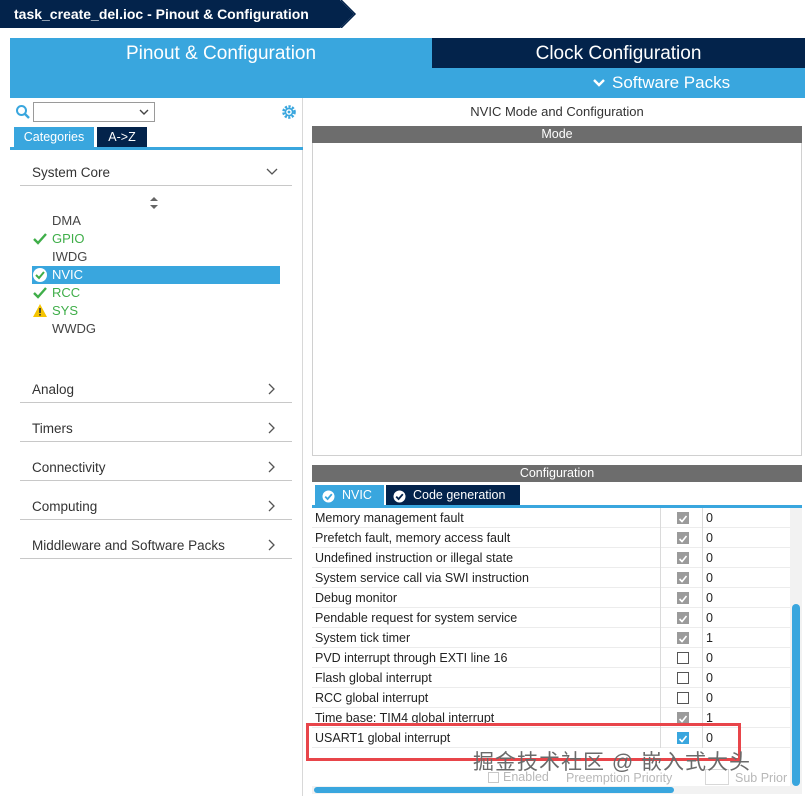  What do you see at coordinates (618, 53) in the screenshot?
I see `tab-clock-configuration: Clock Configuration` at bounding box center [618, 53].